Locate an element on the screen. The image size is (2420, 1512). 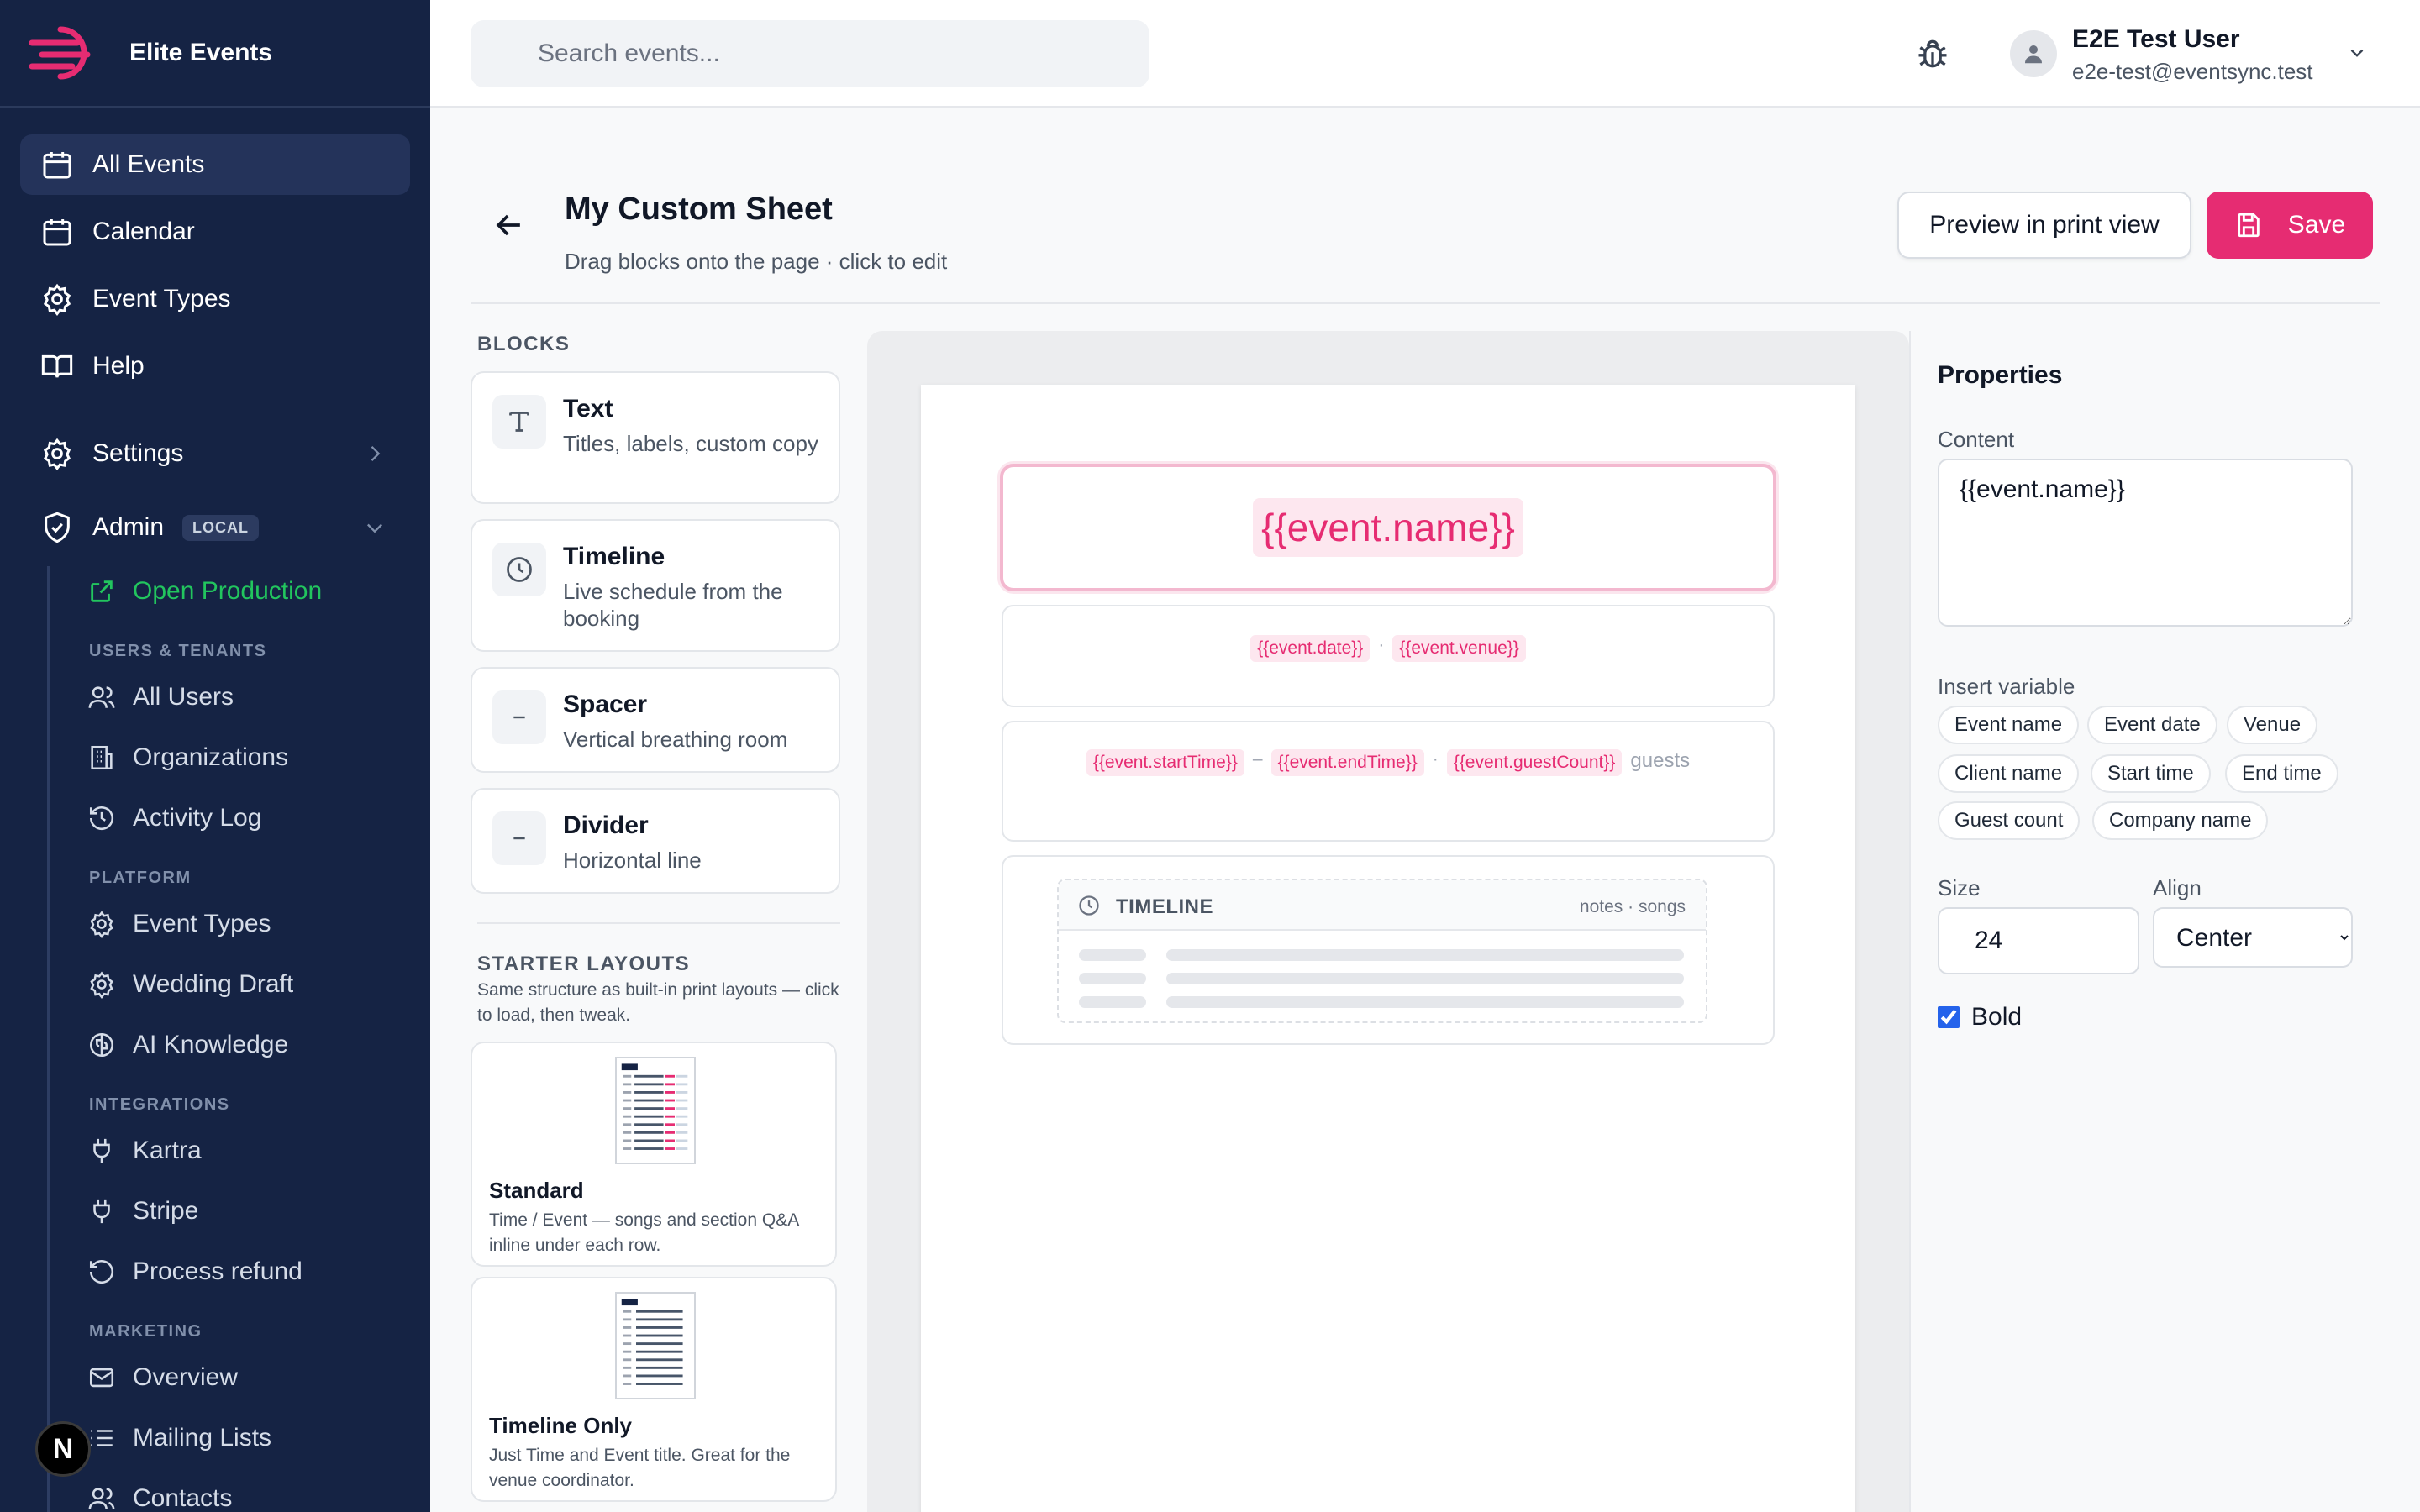
insert-event-date-chip: Event date is located at coordinates (2152, 725).